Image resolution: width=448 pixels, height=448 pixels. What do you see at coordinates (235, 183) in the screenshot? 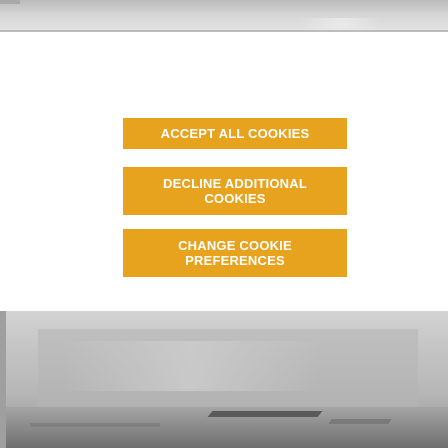
I see `decline-additional-cookies-label-line1: DECLINE ADDITIONAL` at bounding box center [235, 183].